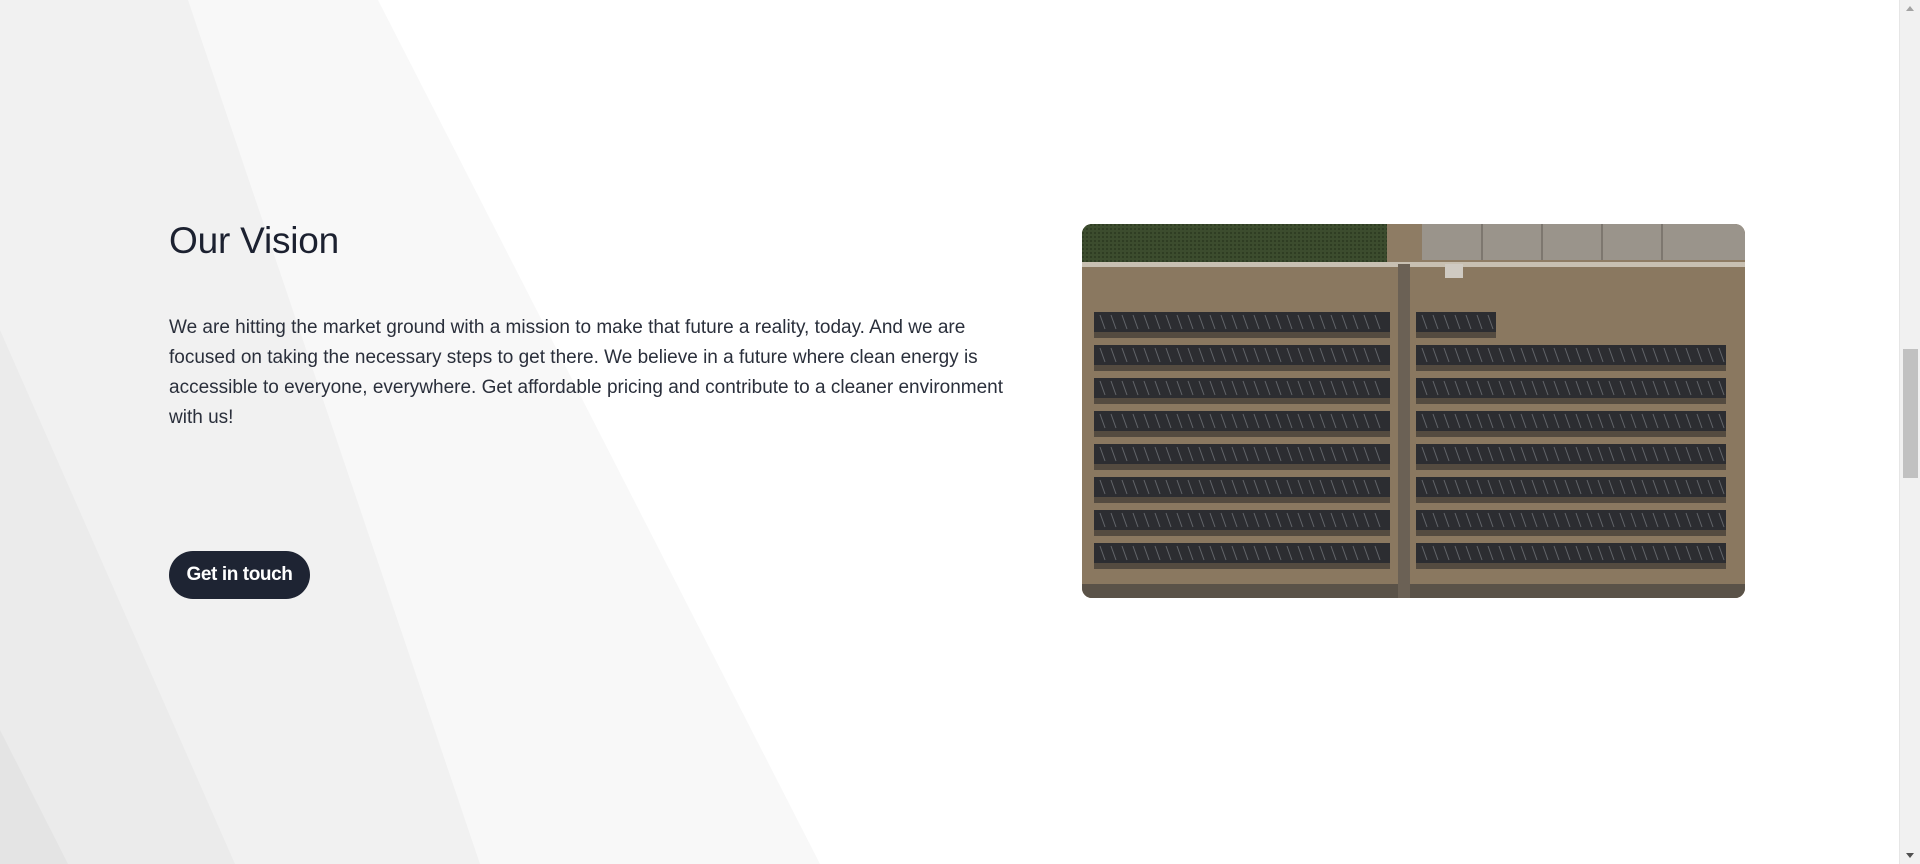  Describe the element at coordinates (239, 575) in the screenshot. I see `get-in-touch-button: Get in touch` at that location.